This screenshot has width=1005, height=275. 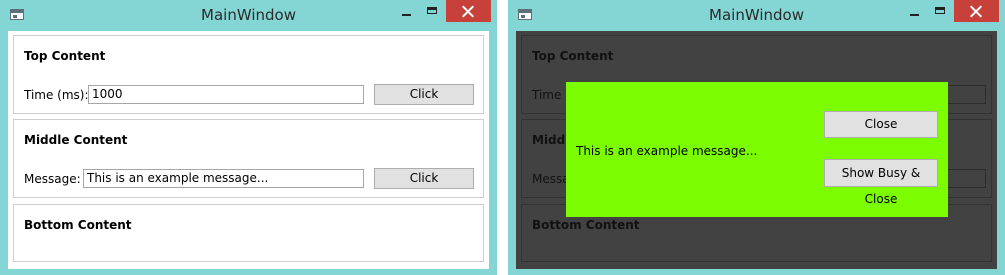 What do you see at coordinates (551, 95) in the screenshot?
I see `time-label: Time (` at bounding box center [551, 95].